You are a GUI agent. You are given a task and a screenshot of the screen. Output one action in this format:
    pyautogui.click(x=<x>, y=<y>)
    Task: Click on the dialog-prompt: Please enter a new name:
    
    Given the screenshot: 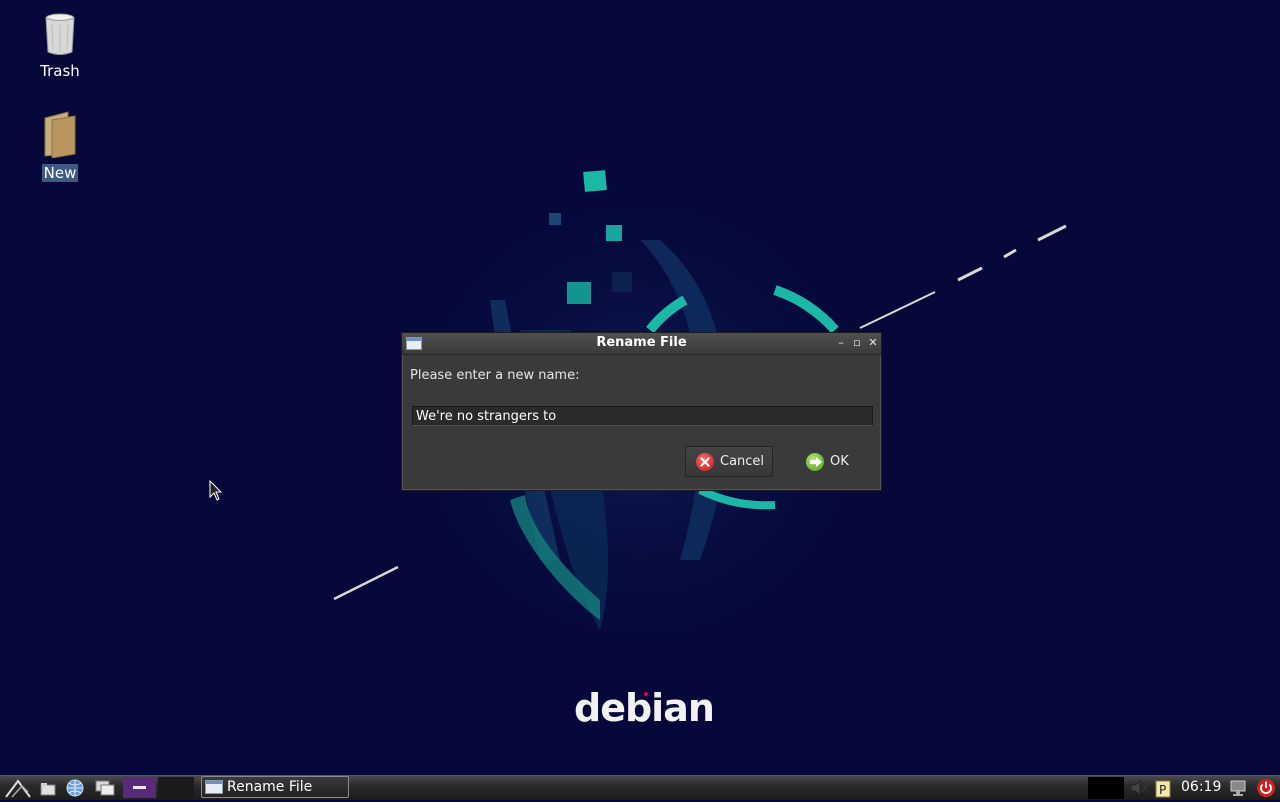 What is the action you would take?
    pyautogui.click(x=495, y=375)
    